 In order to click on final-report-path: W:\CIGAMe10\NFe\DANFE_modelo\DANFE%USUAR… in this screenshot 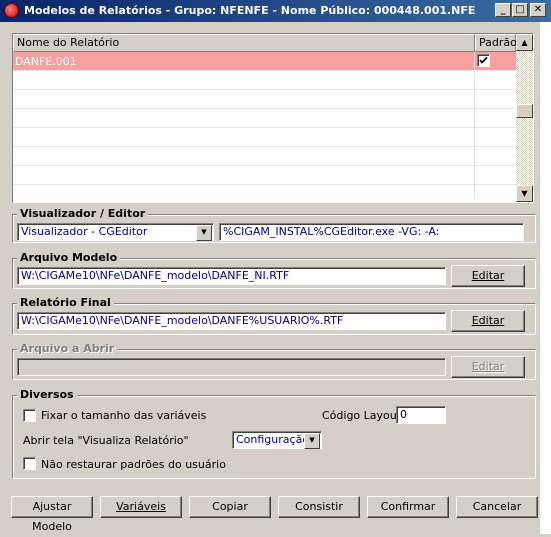, I will do `click(231, 321)`.